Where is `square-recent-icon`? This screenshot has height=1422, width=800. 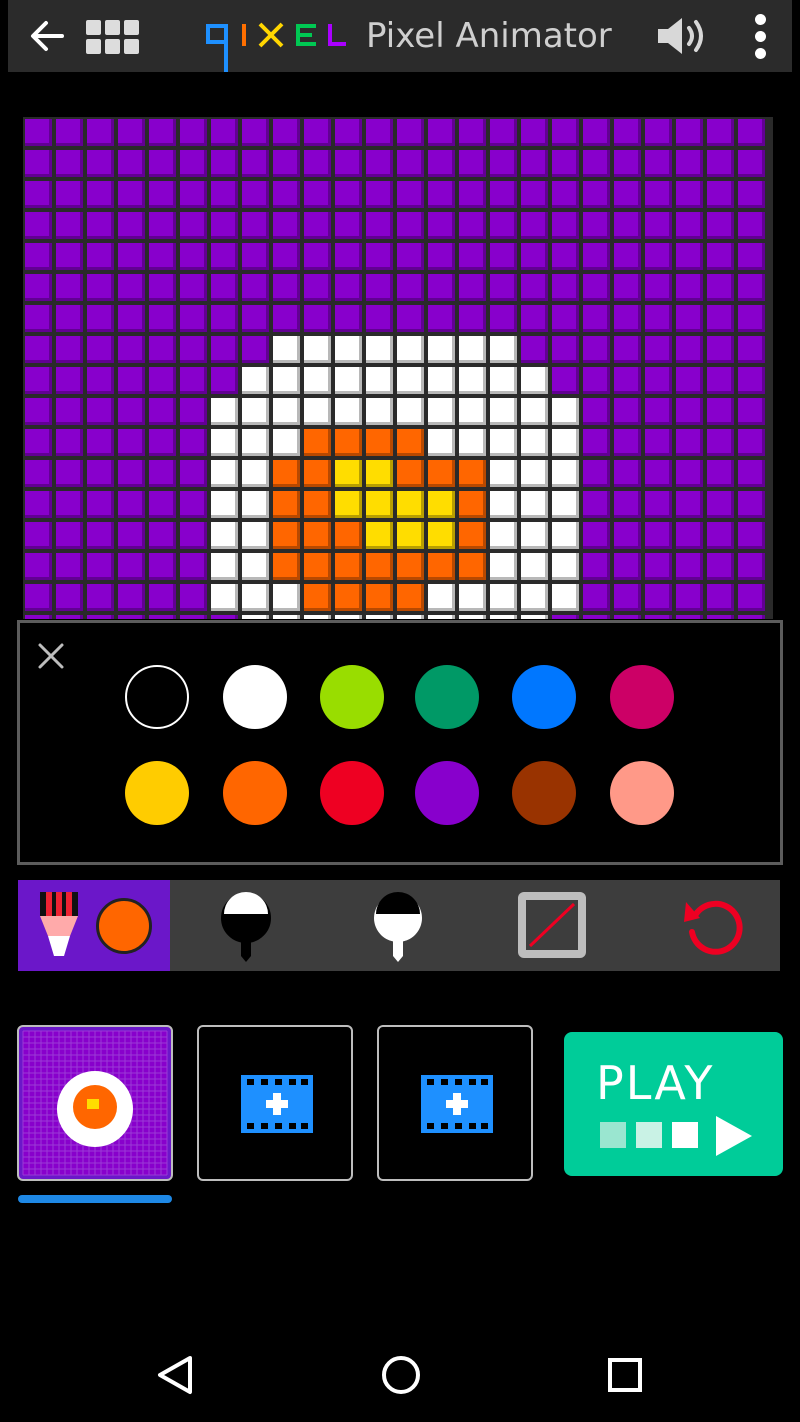
square-recent-icon is located at coordinates (625, 1375).